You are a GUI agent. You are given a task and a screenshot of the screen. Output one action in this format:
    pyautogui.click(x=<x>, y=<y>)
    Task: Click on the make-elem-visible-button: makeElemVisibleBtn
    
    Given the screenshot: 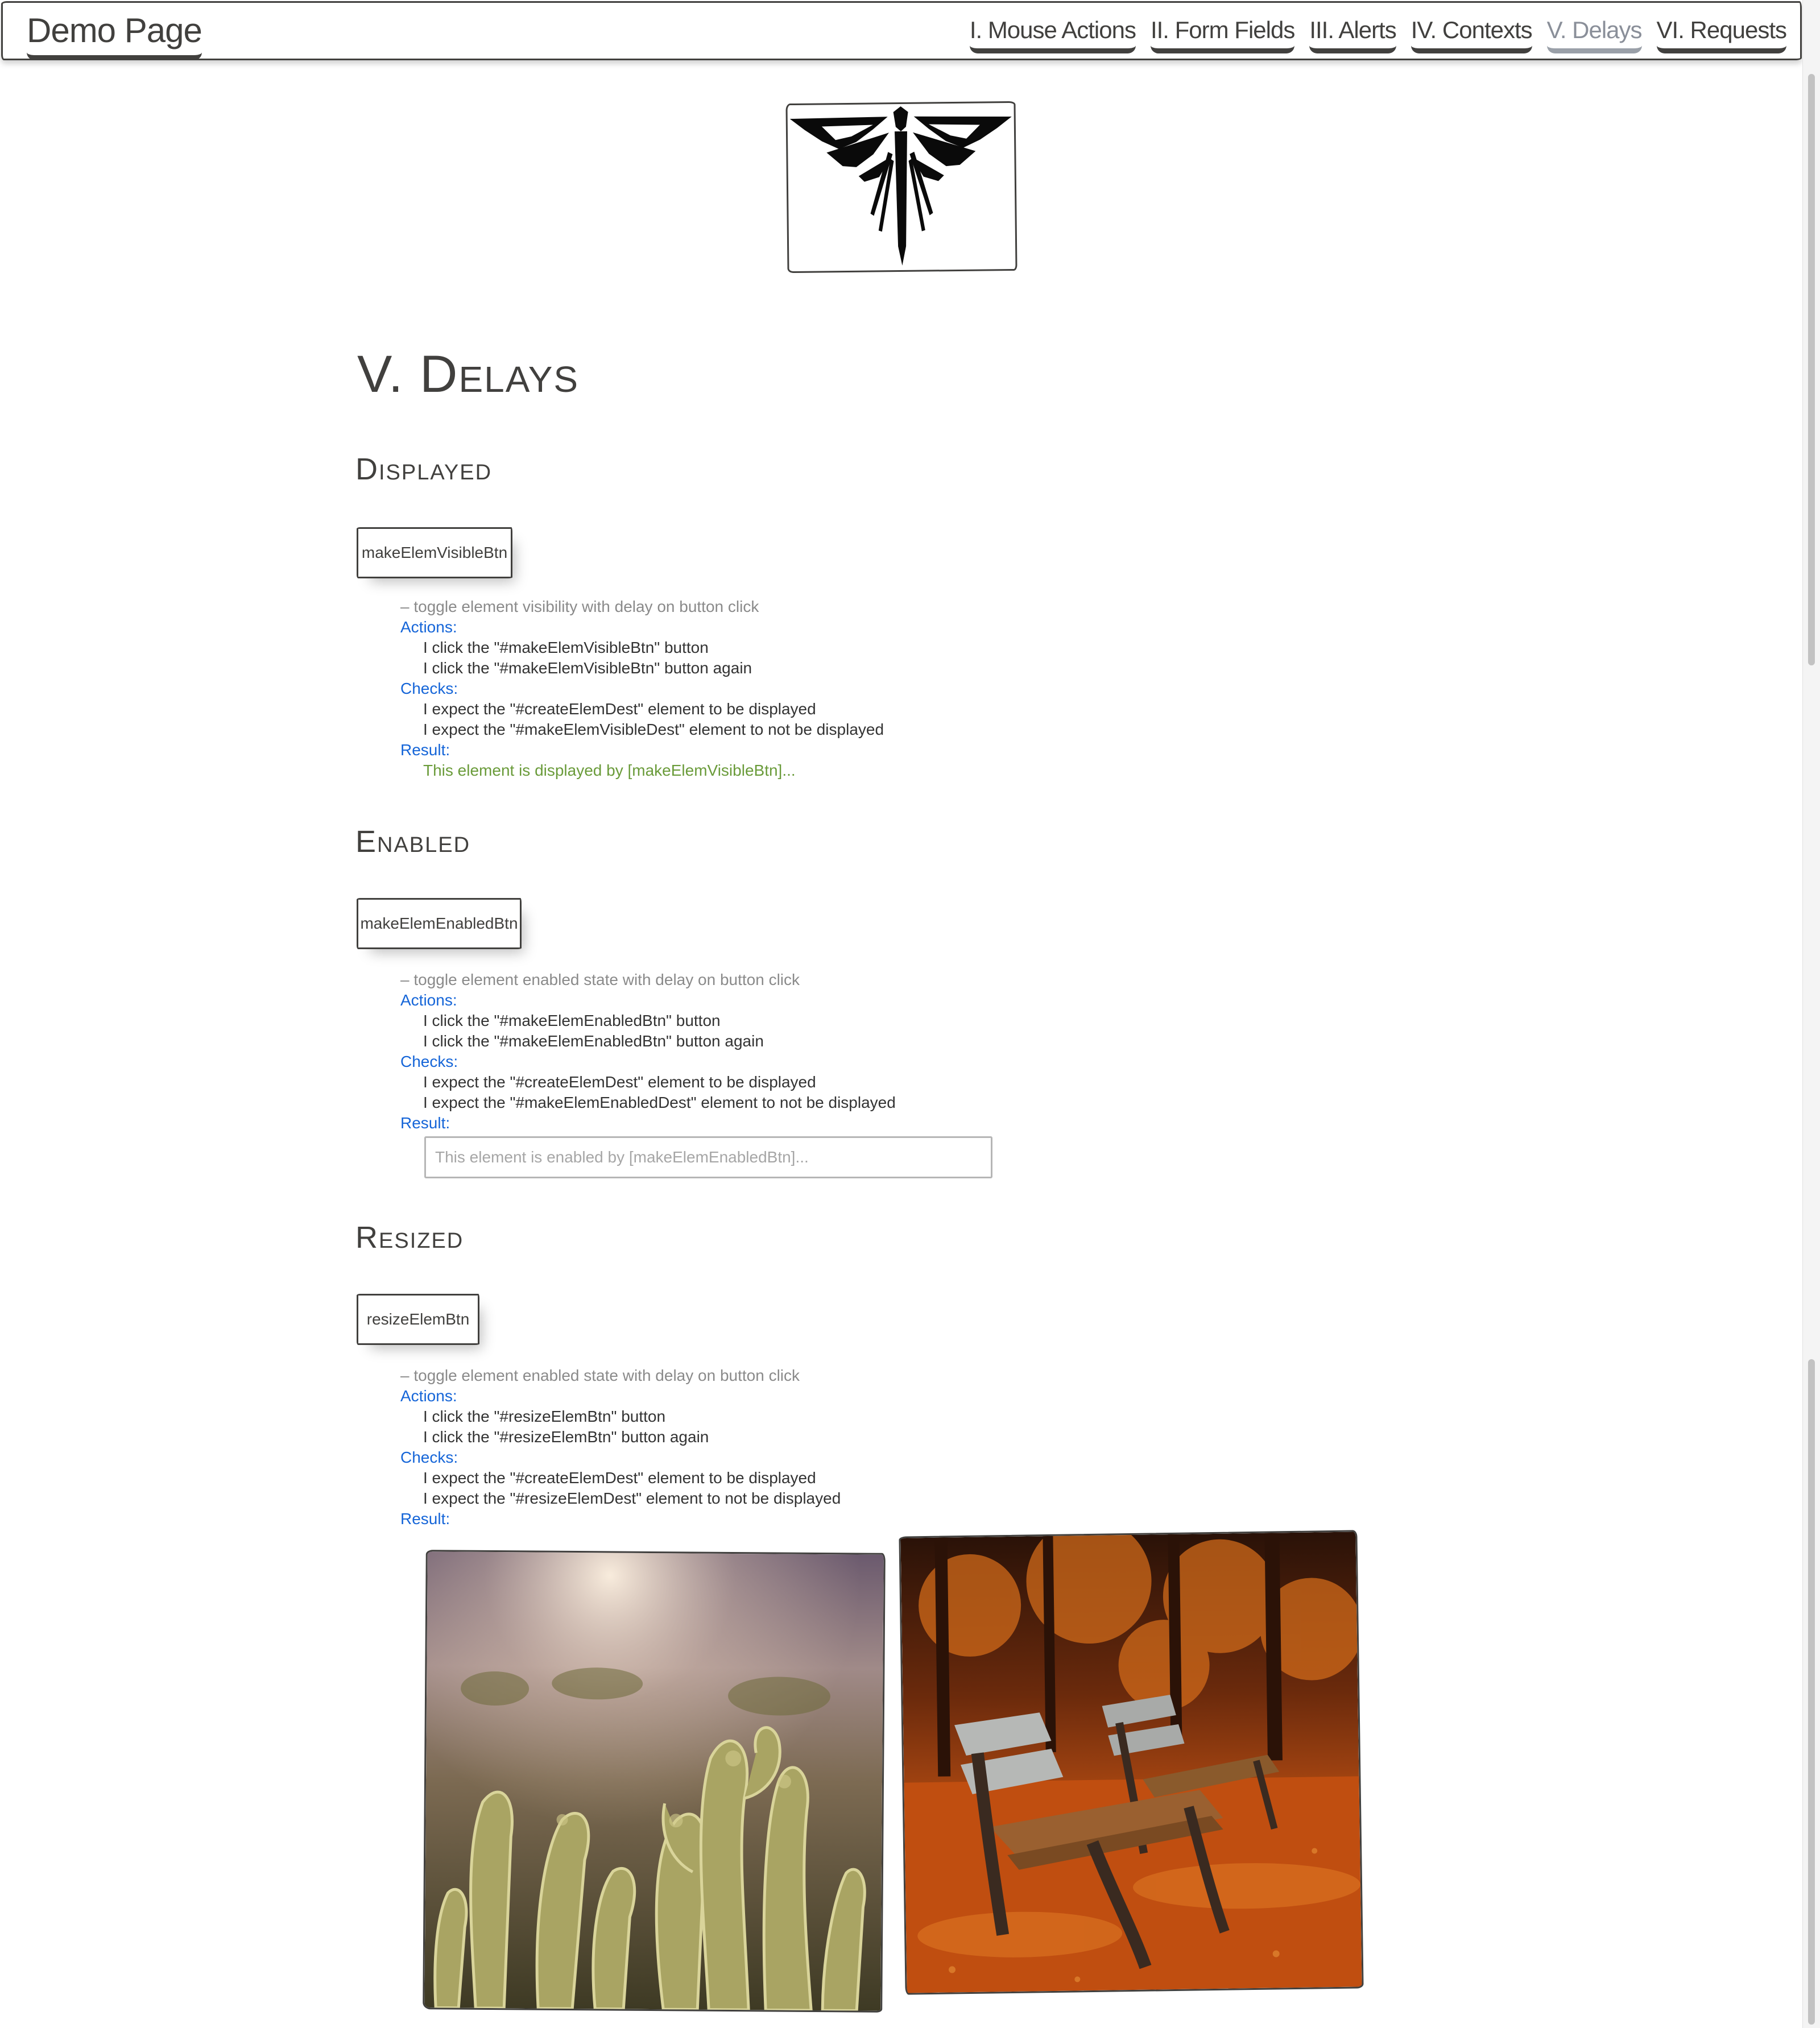 What is the action you would take?
    pyautogui.click(x=434, y=552)
    